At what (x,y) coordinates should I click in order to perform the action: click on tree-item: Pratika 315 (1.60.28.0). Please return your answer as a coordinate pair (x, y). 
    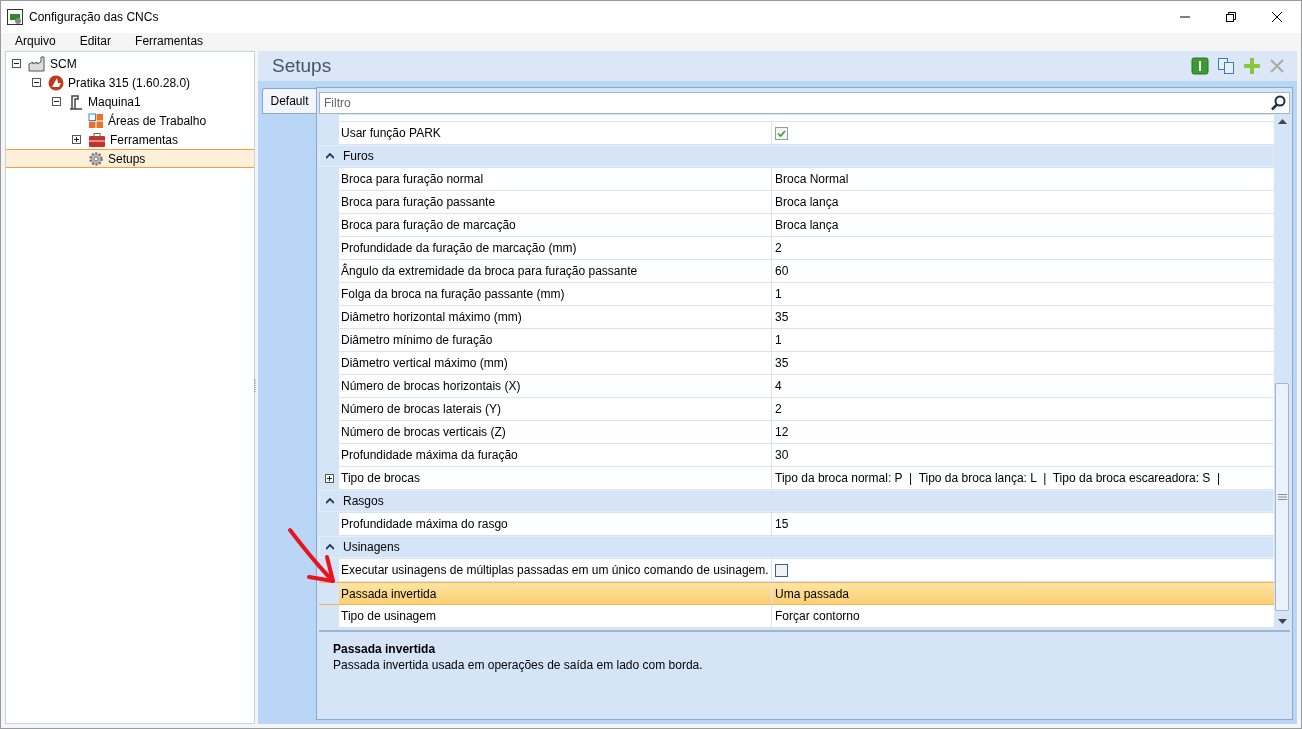
    Looking at the image, I should click on (130, 82).